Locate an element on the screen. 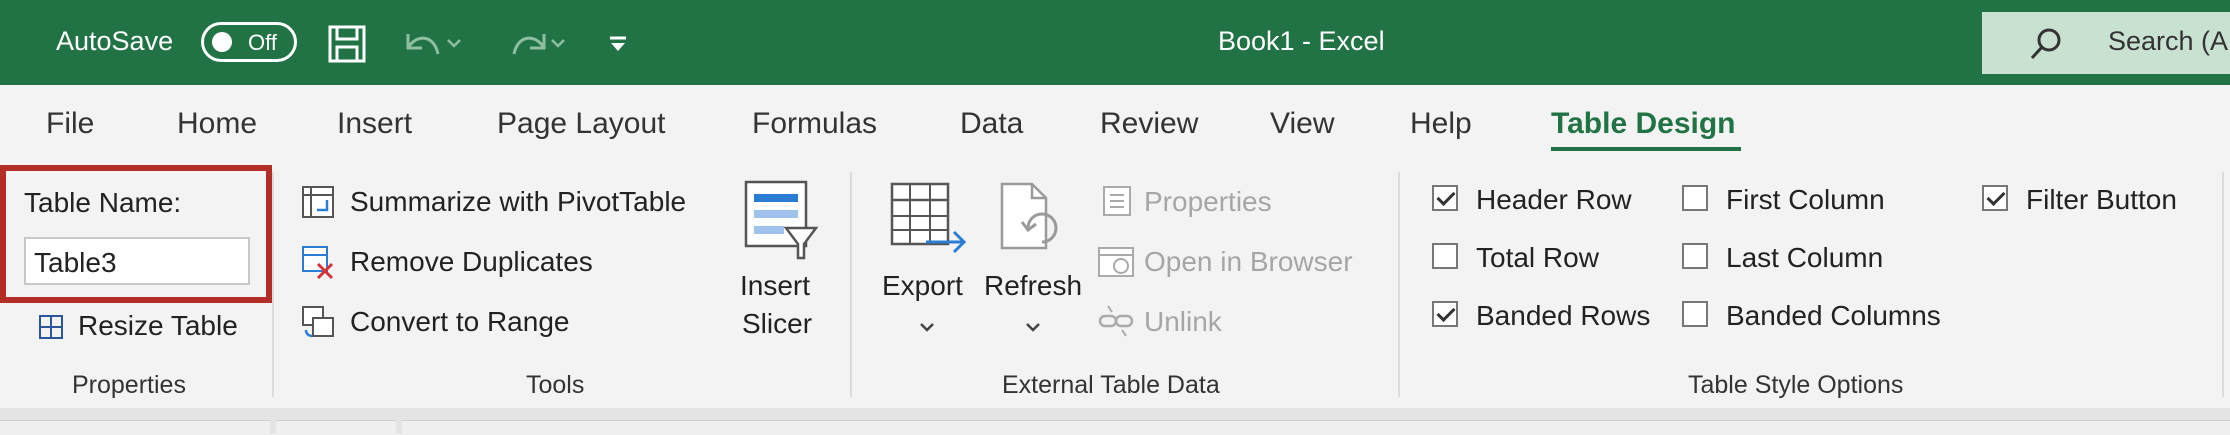  convert-to-range-button: Convert to Range is located at coordinates (459, 322).